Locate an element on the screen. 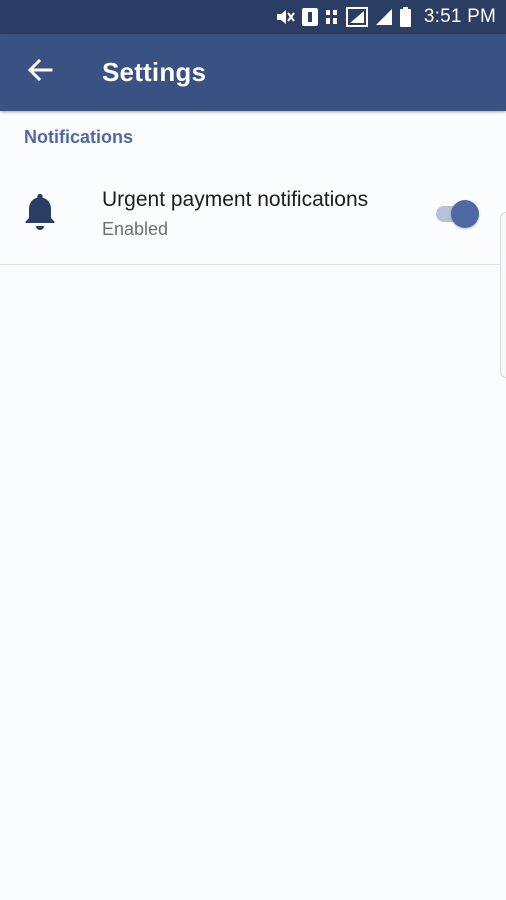 The height and width of the screenshot is (900, 506). notifications-toggle is located at coordinates (457, 213).